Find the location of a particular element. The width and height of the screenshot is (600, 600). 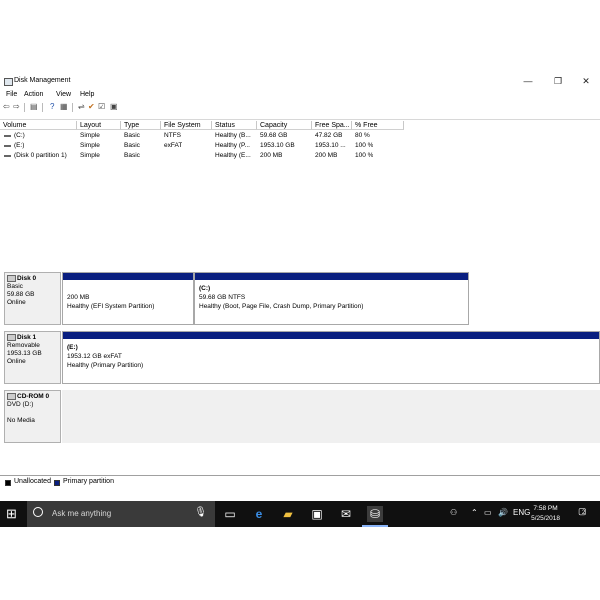

microphone-icon: 🎙 is located at coordinates (200, 512).